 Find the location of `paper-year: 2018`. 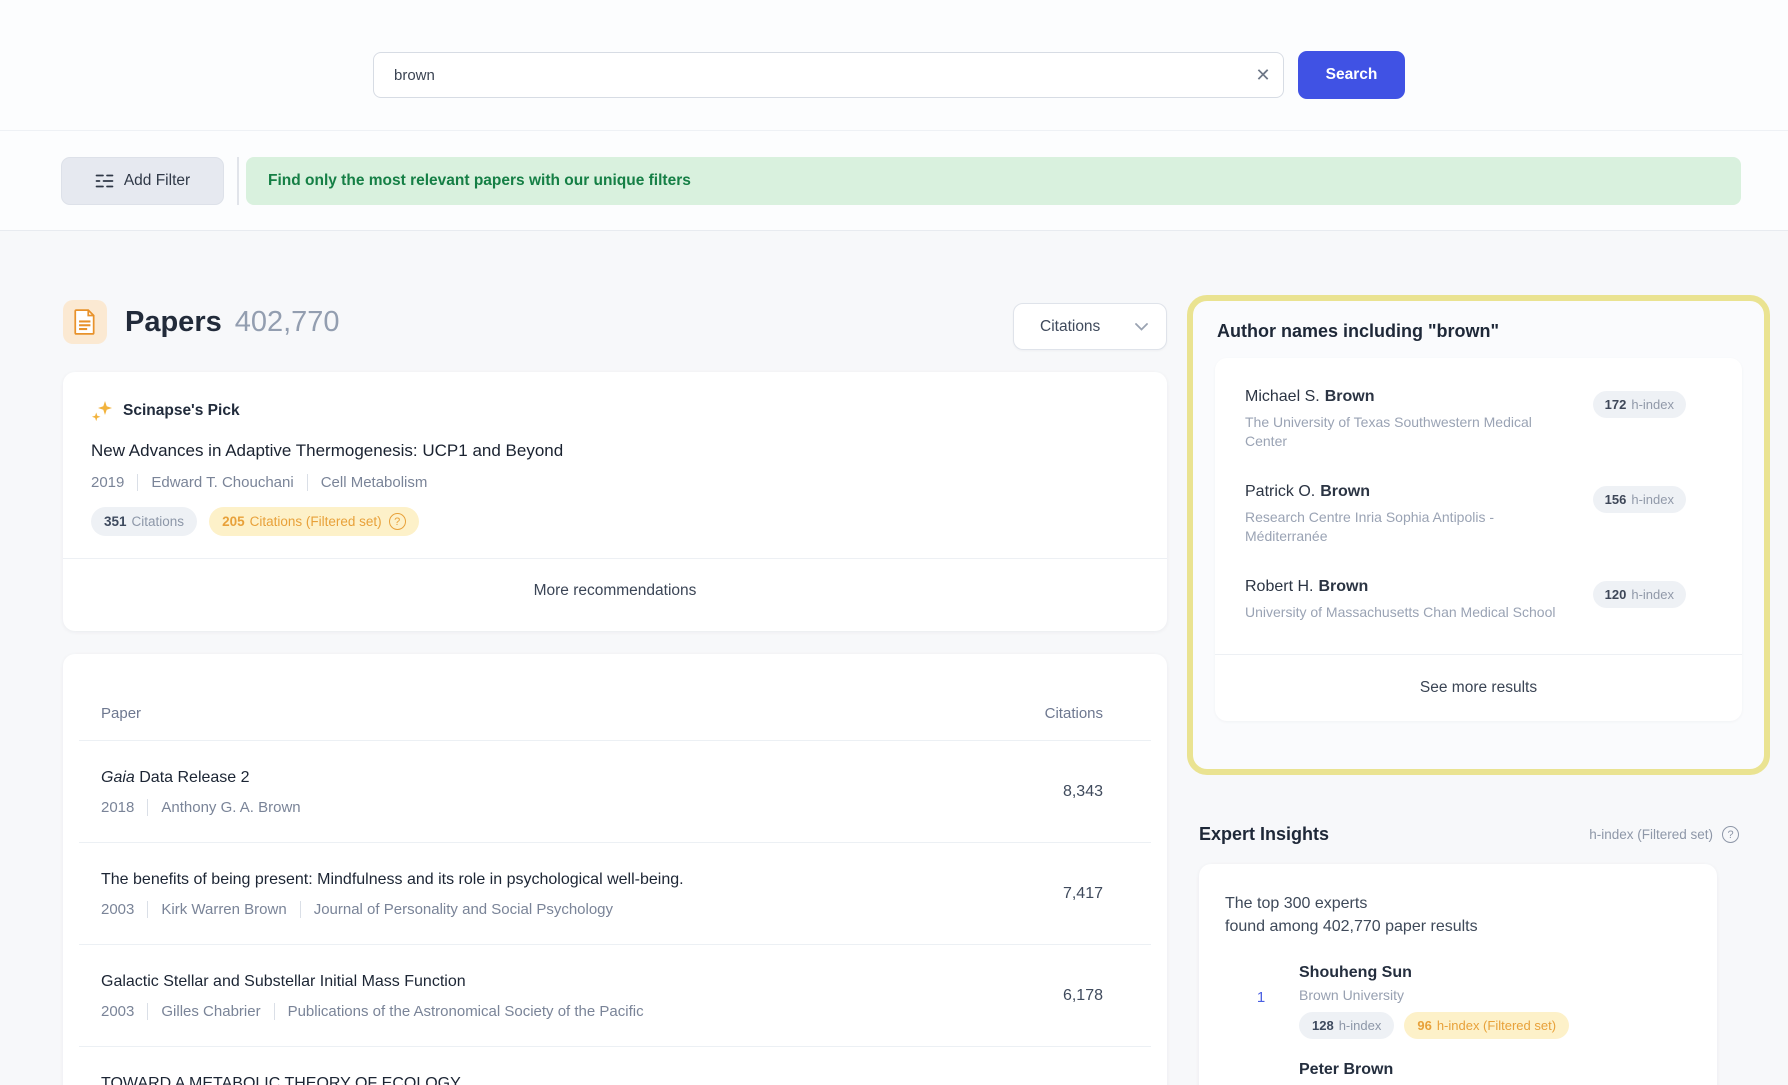

paper-year: 2018 is located at coordinates (118, 807).